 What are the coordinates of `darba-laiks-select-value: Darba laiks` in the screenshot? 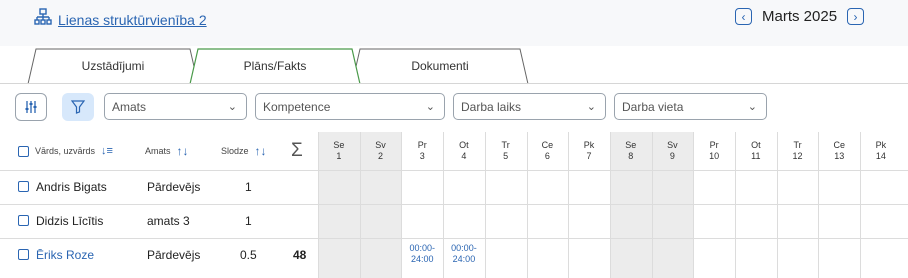 It's located at (491, 106).